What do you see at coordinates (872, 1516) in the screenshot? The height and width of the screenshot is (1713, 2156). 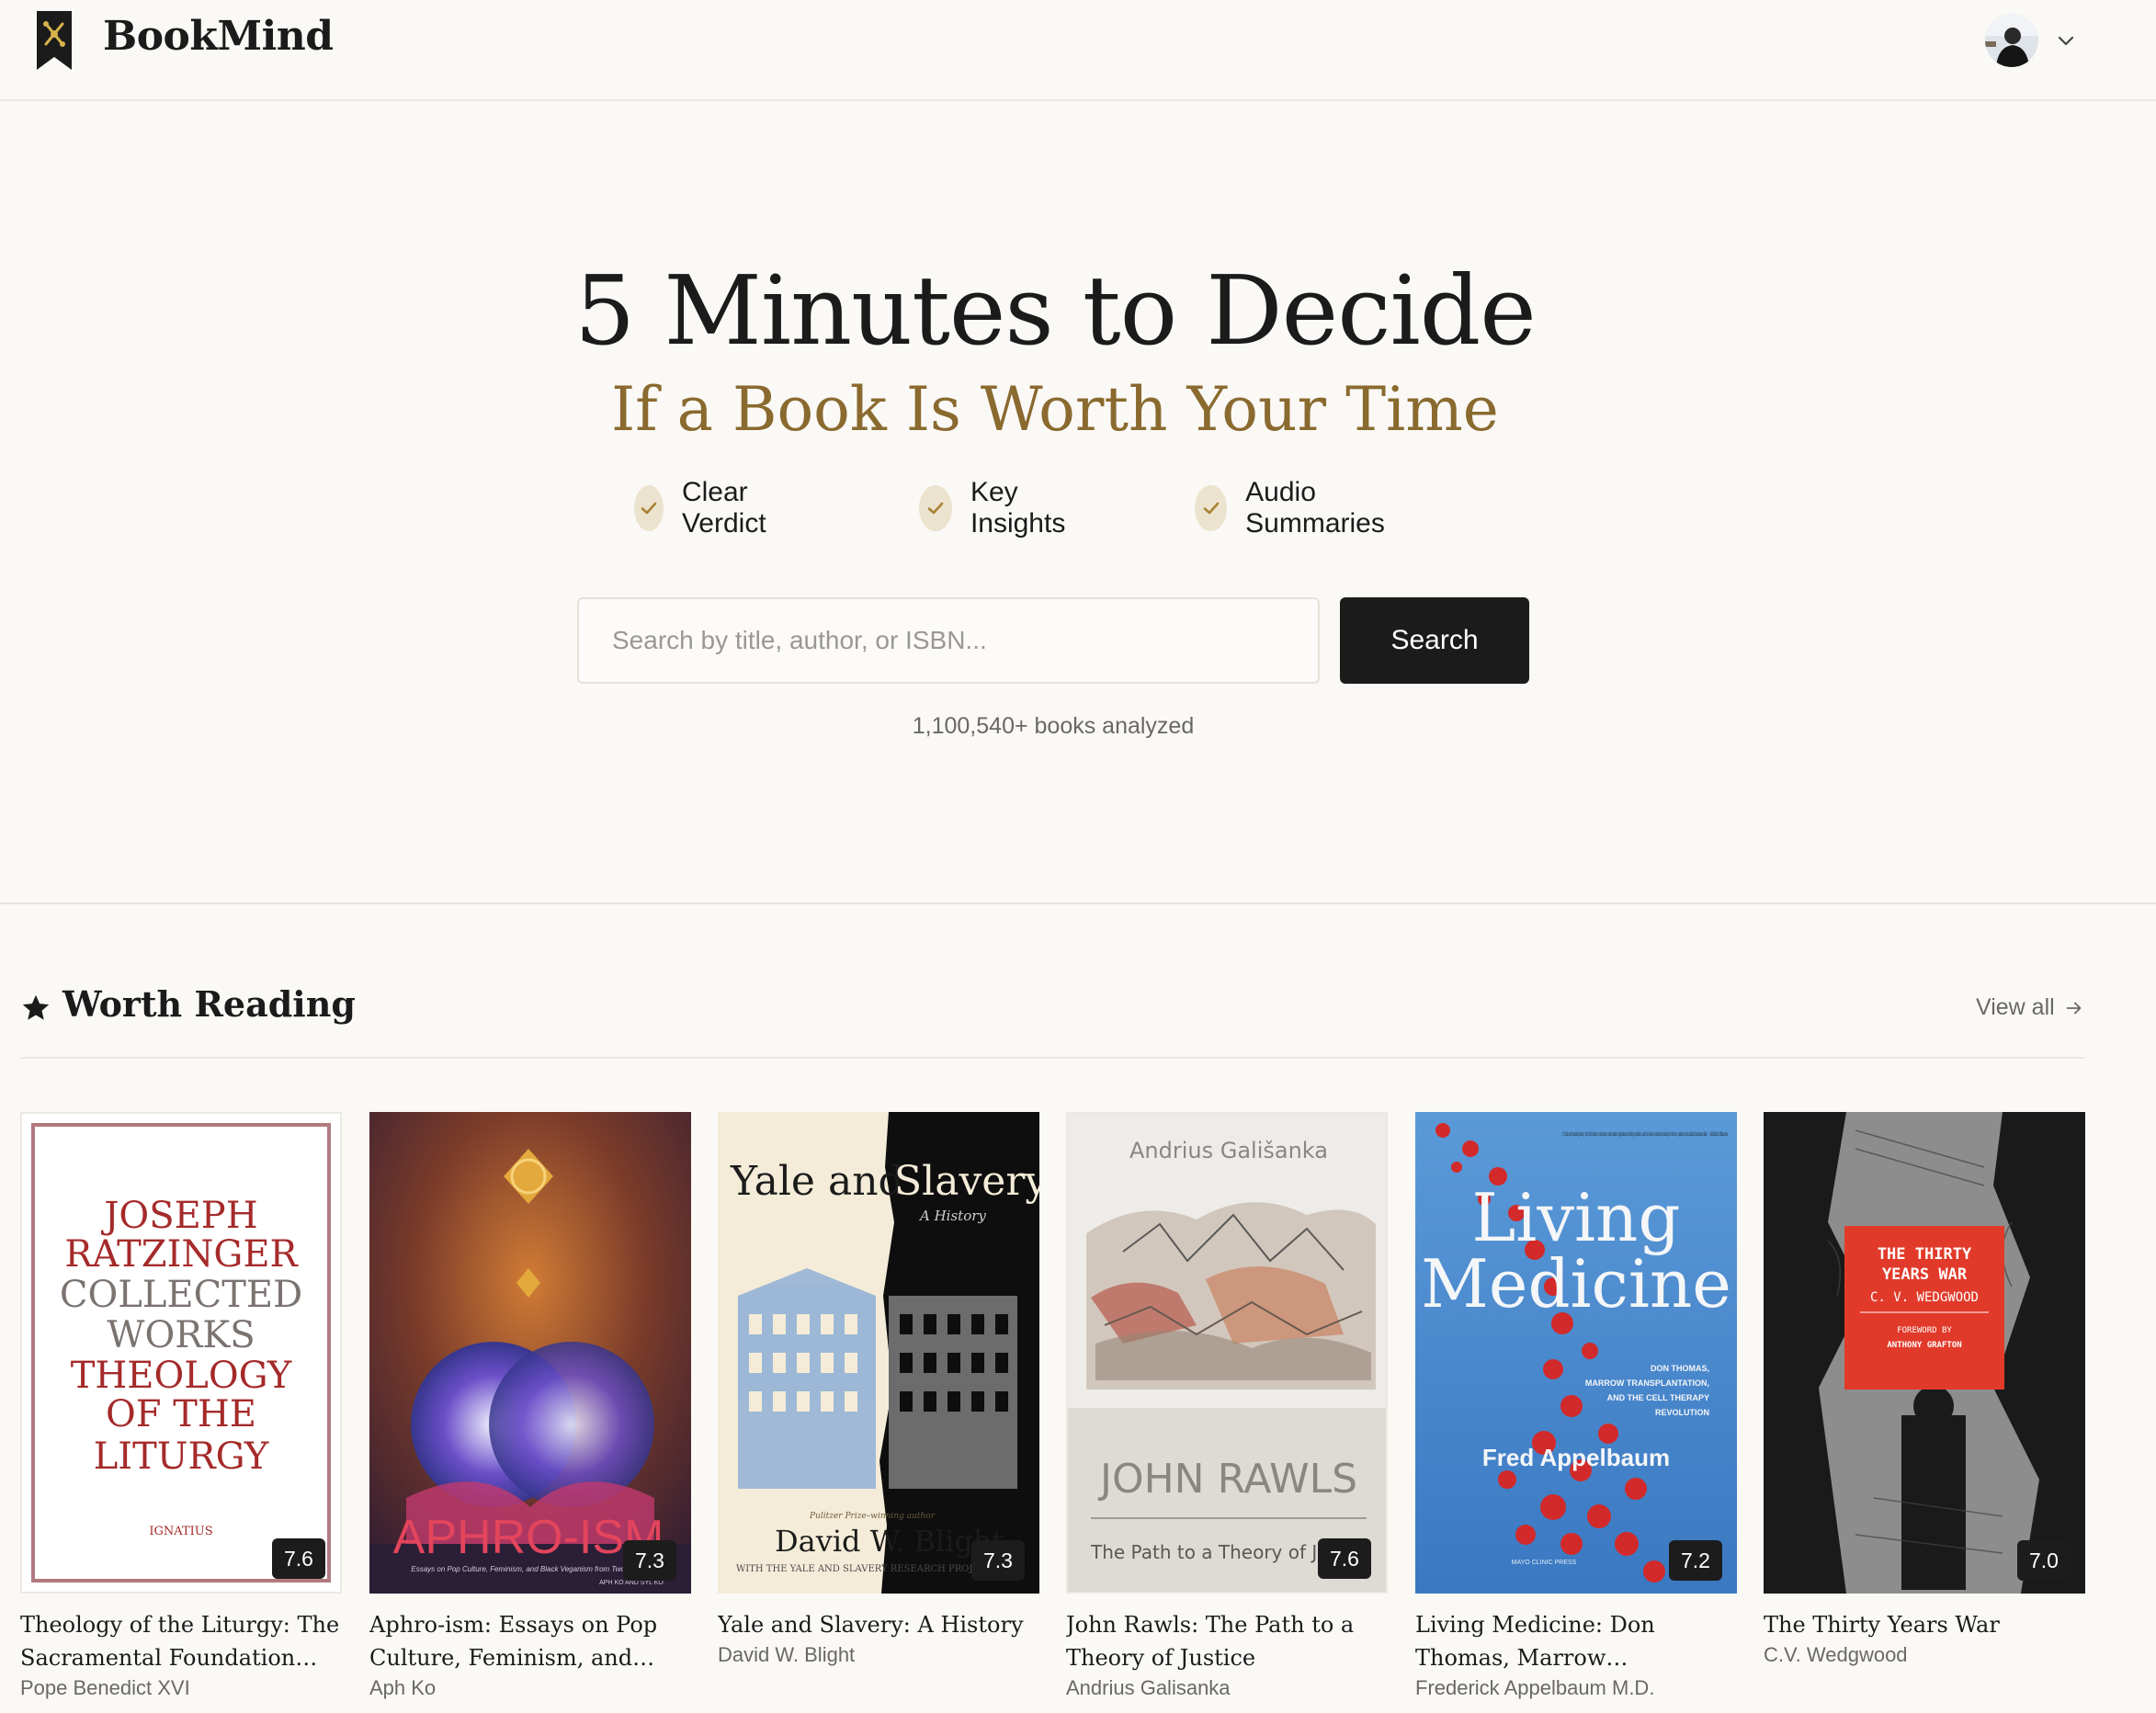 I see `cover-line: Pulitzer Prize–winning author` at bounding box center [872, 1516].